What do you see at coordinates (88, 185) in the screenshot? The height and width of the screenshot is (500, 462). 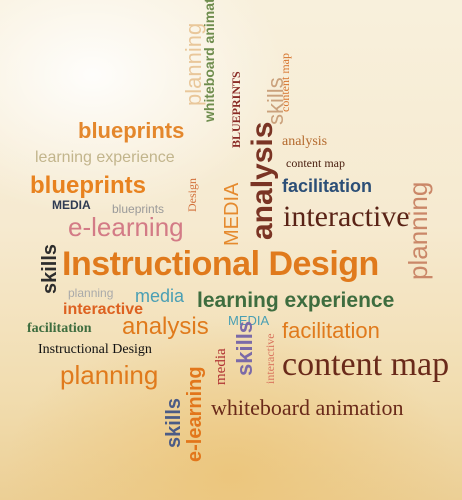 I see `word-blueprints-2: blueprints` at bounding box center [88, 185].